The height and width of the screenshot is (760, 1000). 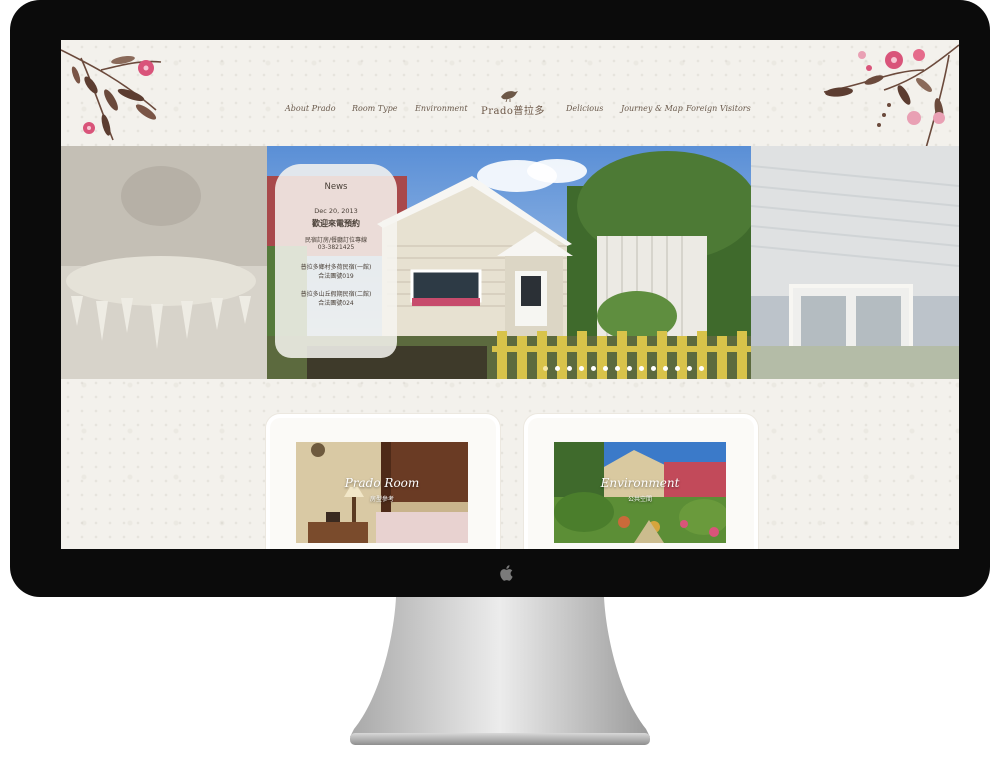 I want to click on card-environment: Environment 公共空間, so click(x=641, y=483).